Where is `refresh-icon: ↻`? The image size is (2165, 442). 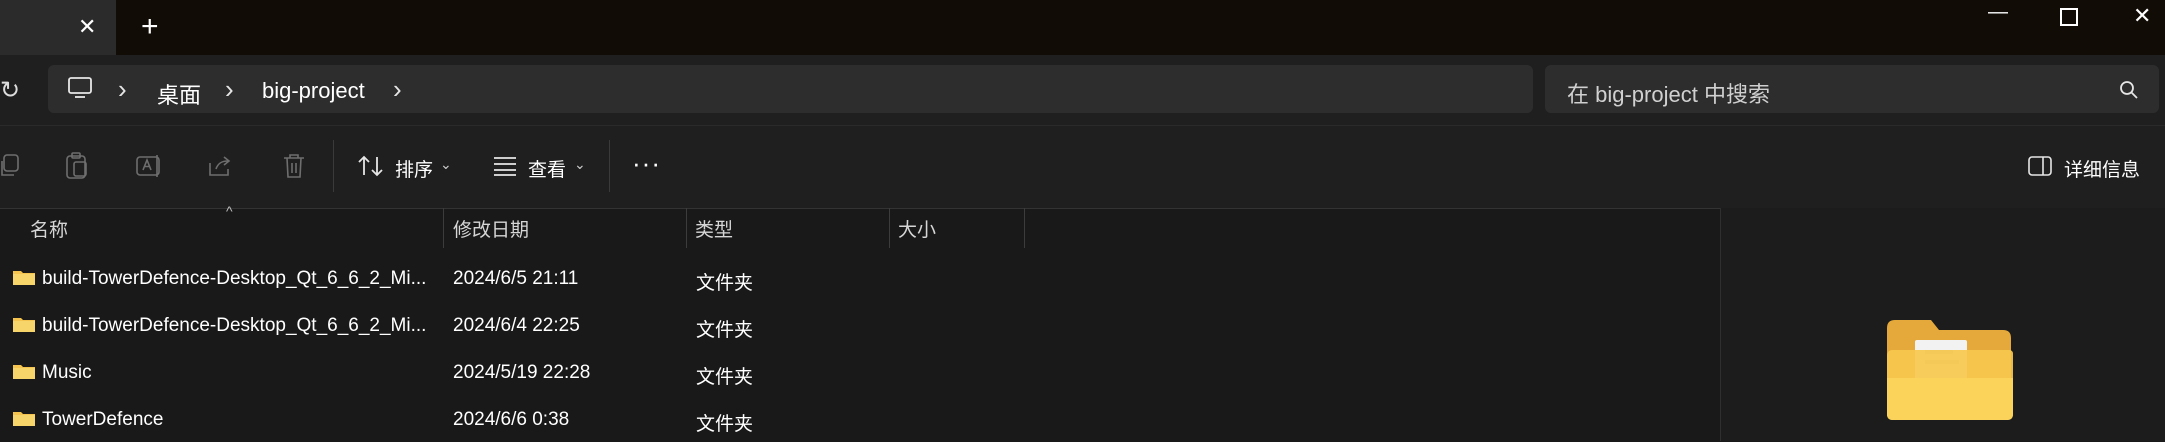 refresh-icon: ↻ is located at coordinates (10, 90).